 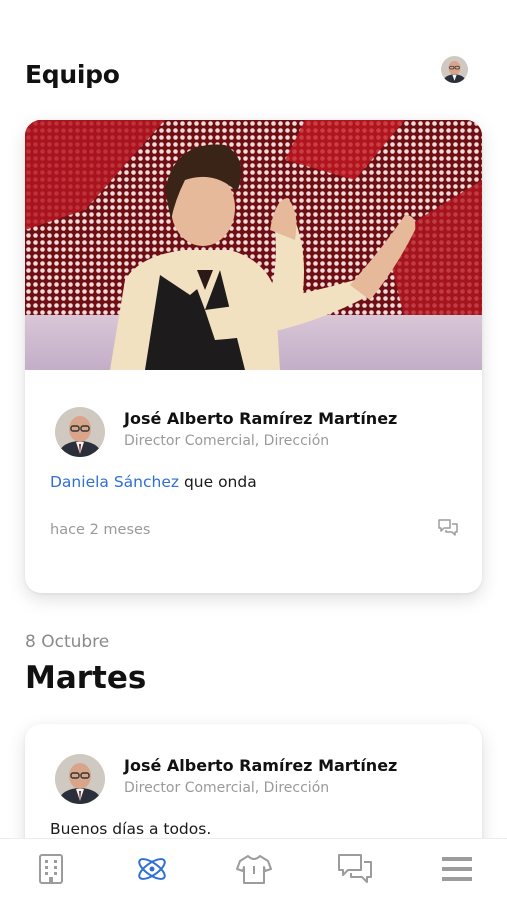 What do you see at coordinates (100, 530) in the screenshot?
I see `post-timestamp: hace 2 meses` at bounding box center [100, 530].